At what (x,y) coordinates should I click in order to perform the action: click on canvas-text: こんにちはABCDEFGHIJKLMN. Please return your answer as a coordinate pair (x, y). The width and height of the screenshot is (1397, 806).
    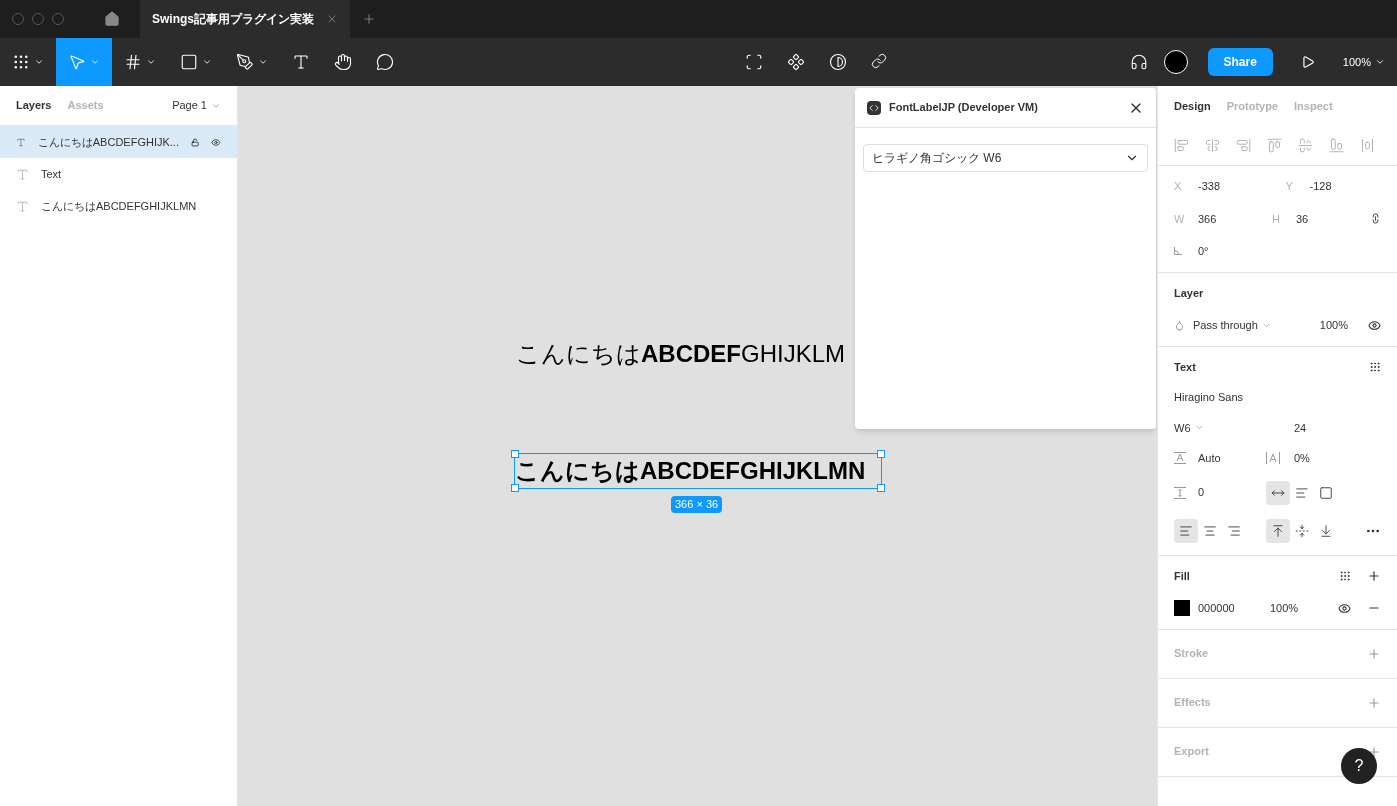
    Looking at the image, I should click on (690, 471).